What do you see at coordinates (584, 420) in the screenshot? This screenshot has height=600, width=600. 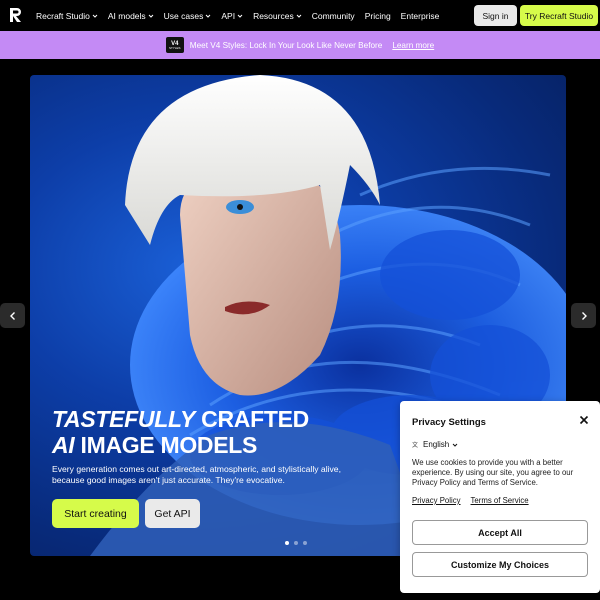 I see `close-icon` at bounding box center [584, 420].